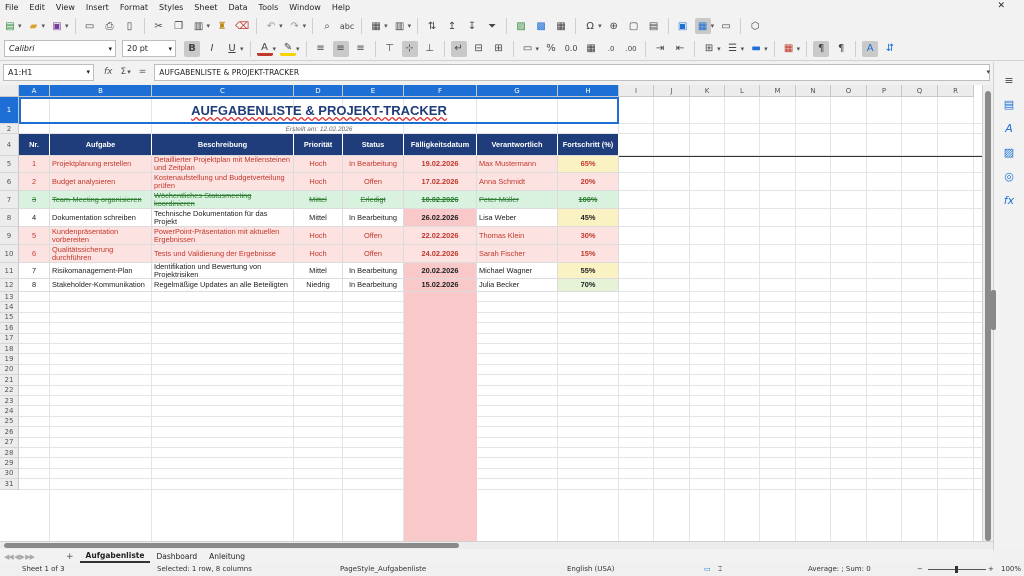 Image resolution: width=1024 pixels, height=576 pixels. What do you see at coordinates (101, 200) in the screenshot?
I see `table-cell-task: Team-Meeting organisieren` at bounding box center [101, 200].